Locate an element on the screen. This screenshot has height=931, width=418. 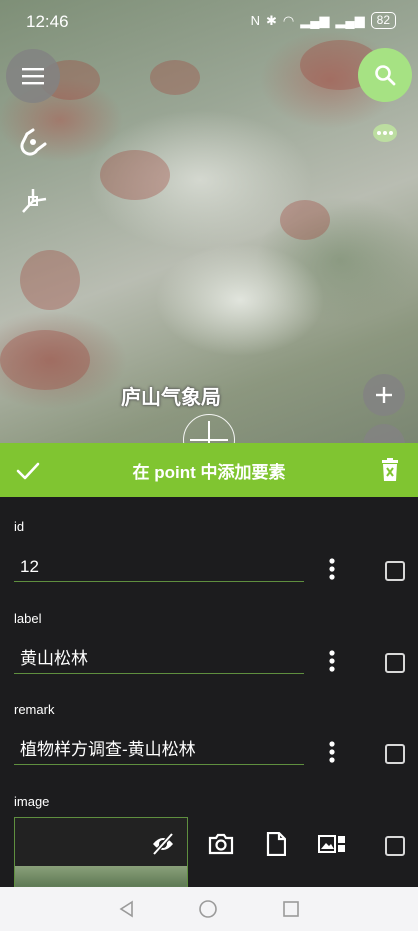
status-bar: 12:46 N ✱ ◠ ▂▄▆ ▂▄▆ 82 is located at coordinates (209, 21).